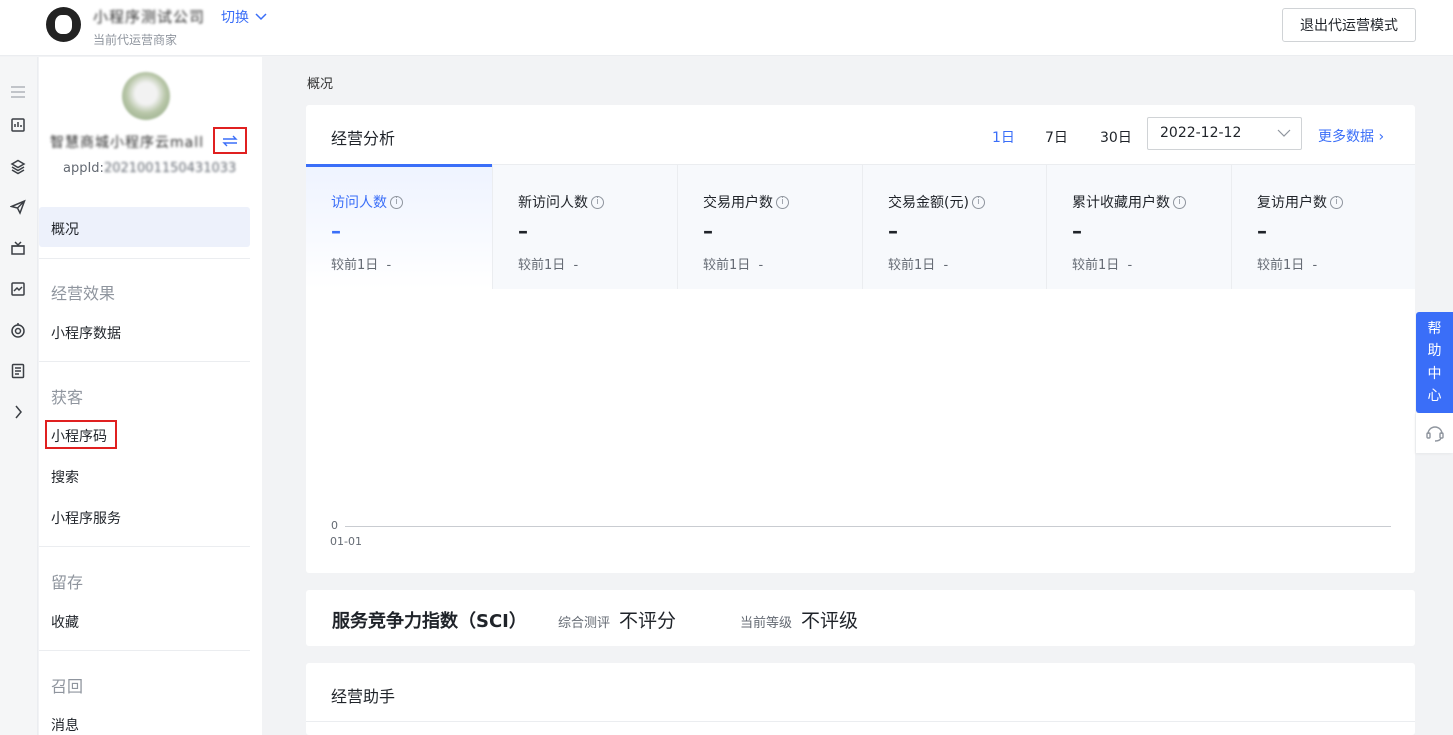 Image resolution: width=1453 pixels, height=735 pixels. I want to click on period-1d: 1日, so click(1003, 137).